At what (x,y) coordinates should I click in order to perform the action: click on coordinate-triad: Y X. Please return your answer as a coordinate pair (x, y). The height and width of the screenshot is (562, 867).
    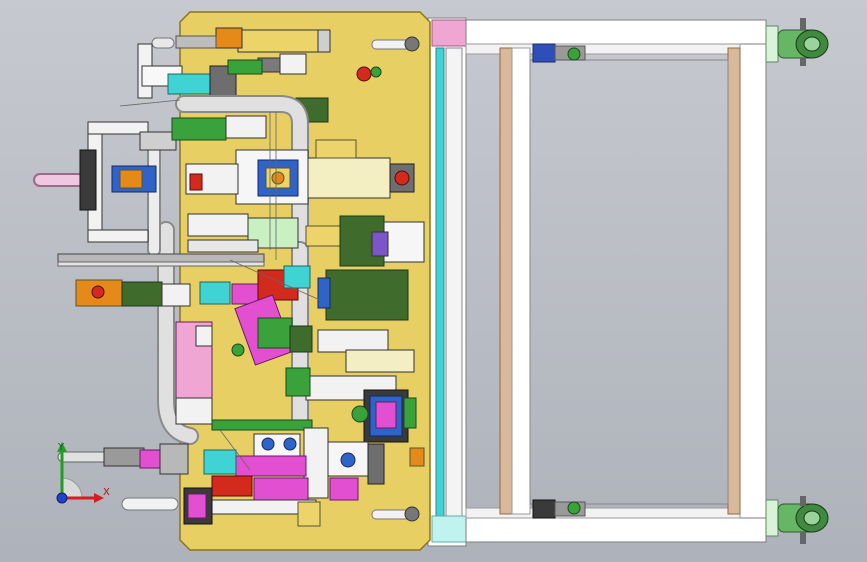
    Looking at the image, I should click on (83, 473).